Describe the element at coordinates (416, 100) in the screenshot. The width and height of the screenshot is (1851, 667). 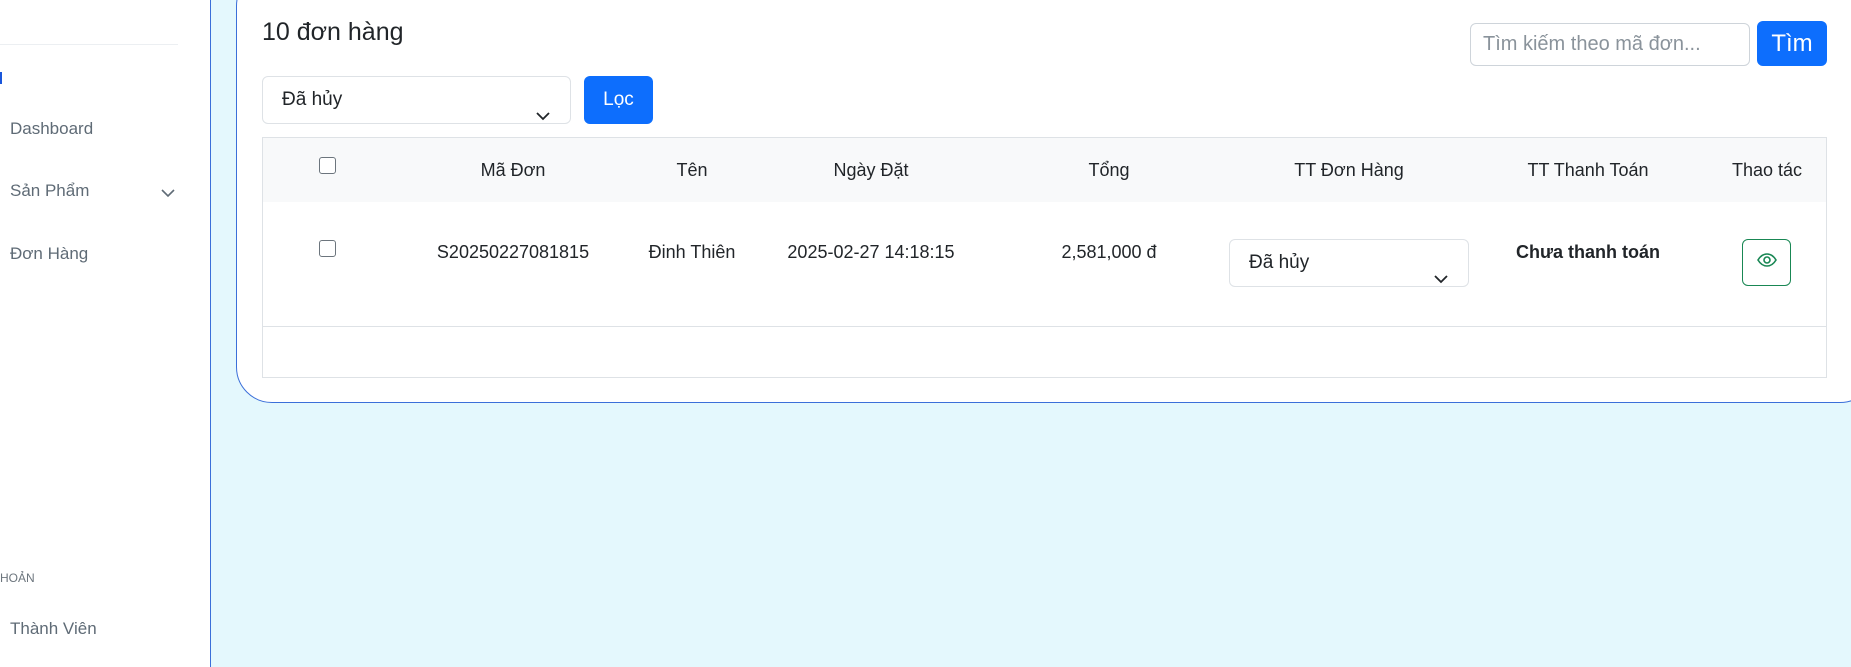
I see `status-filter-select: Đã hủy` at that location.